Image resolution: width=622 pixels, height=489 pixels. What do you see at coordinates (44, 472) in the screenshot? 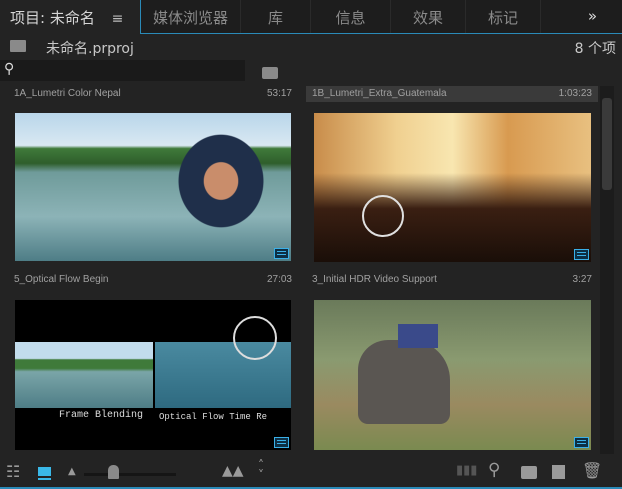
I see `icon-view-icon` at bounding box center [44, 472].